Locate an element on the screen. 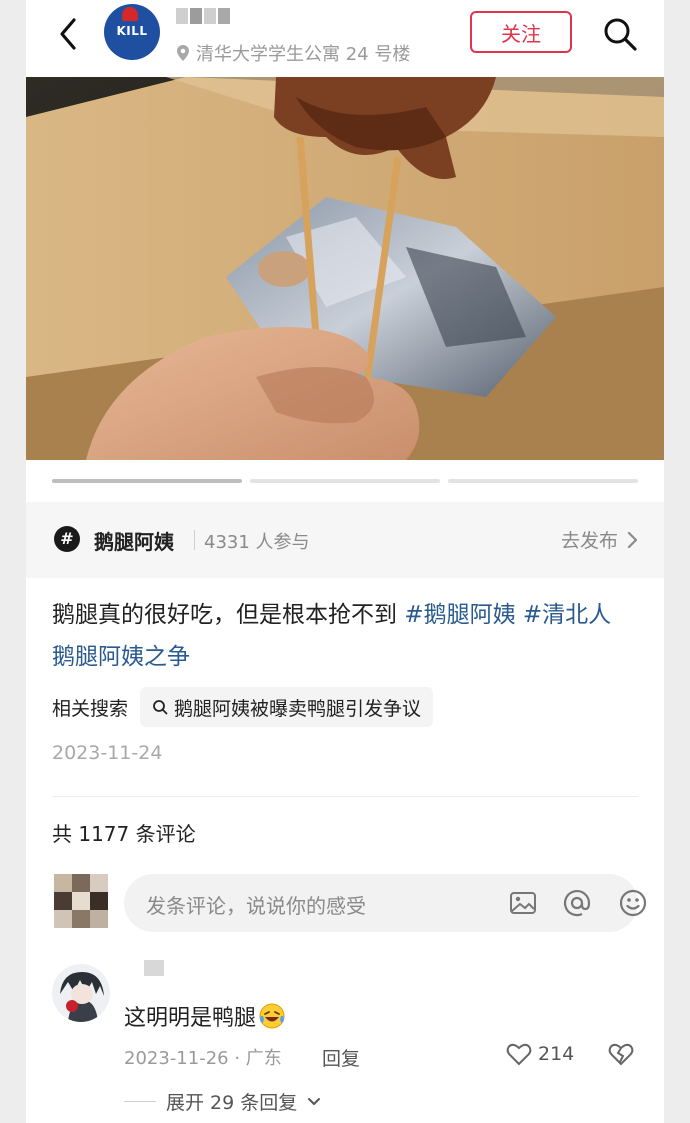 The width and height of the screenshot is (690, 1123). go-publish-label: 去发布 is located at coordinates (589, 541).